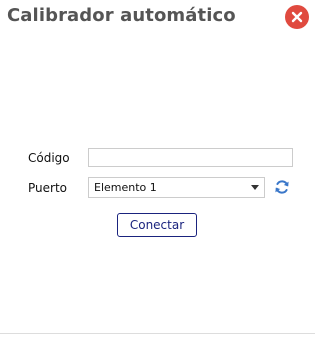  I want to click on port-select: Elemento 1, so click(176, 187).